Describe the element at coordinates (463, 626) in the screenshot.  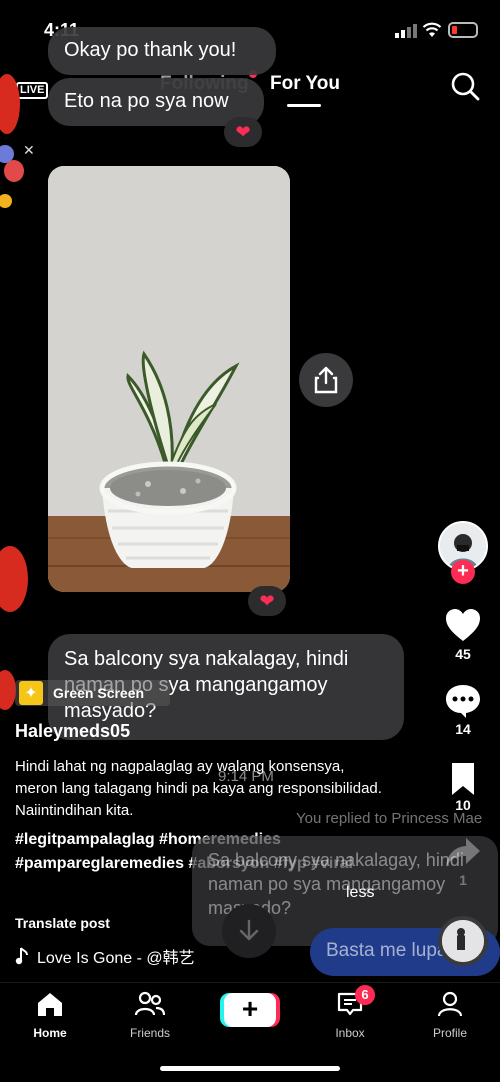
I see `like-heart-icon` at that location.